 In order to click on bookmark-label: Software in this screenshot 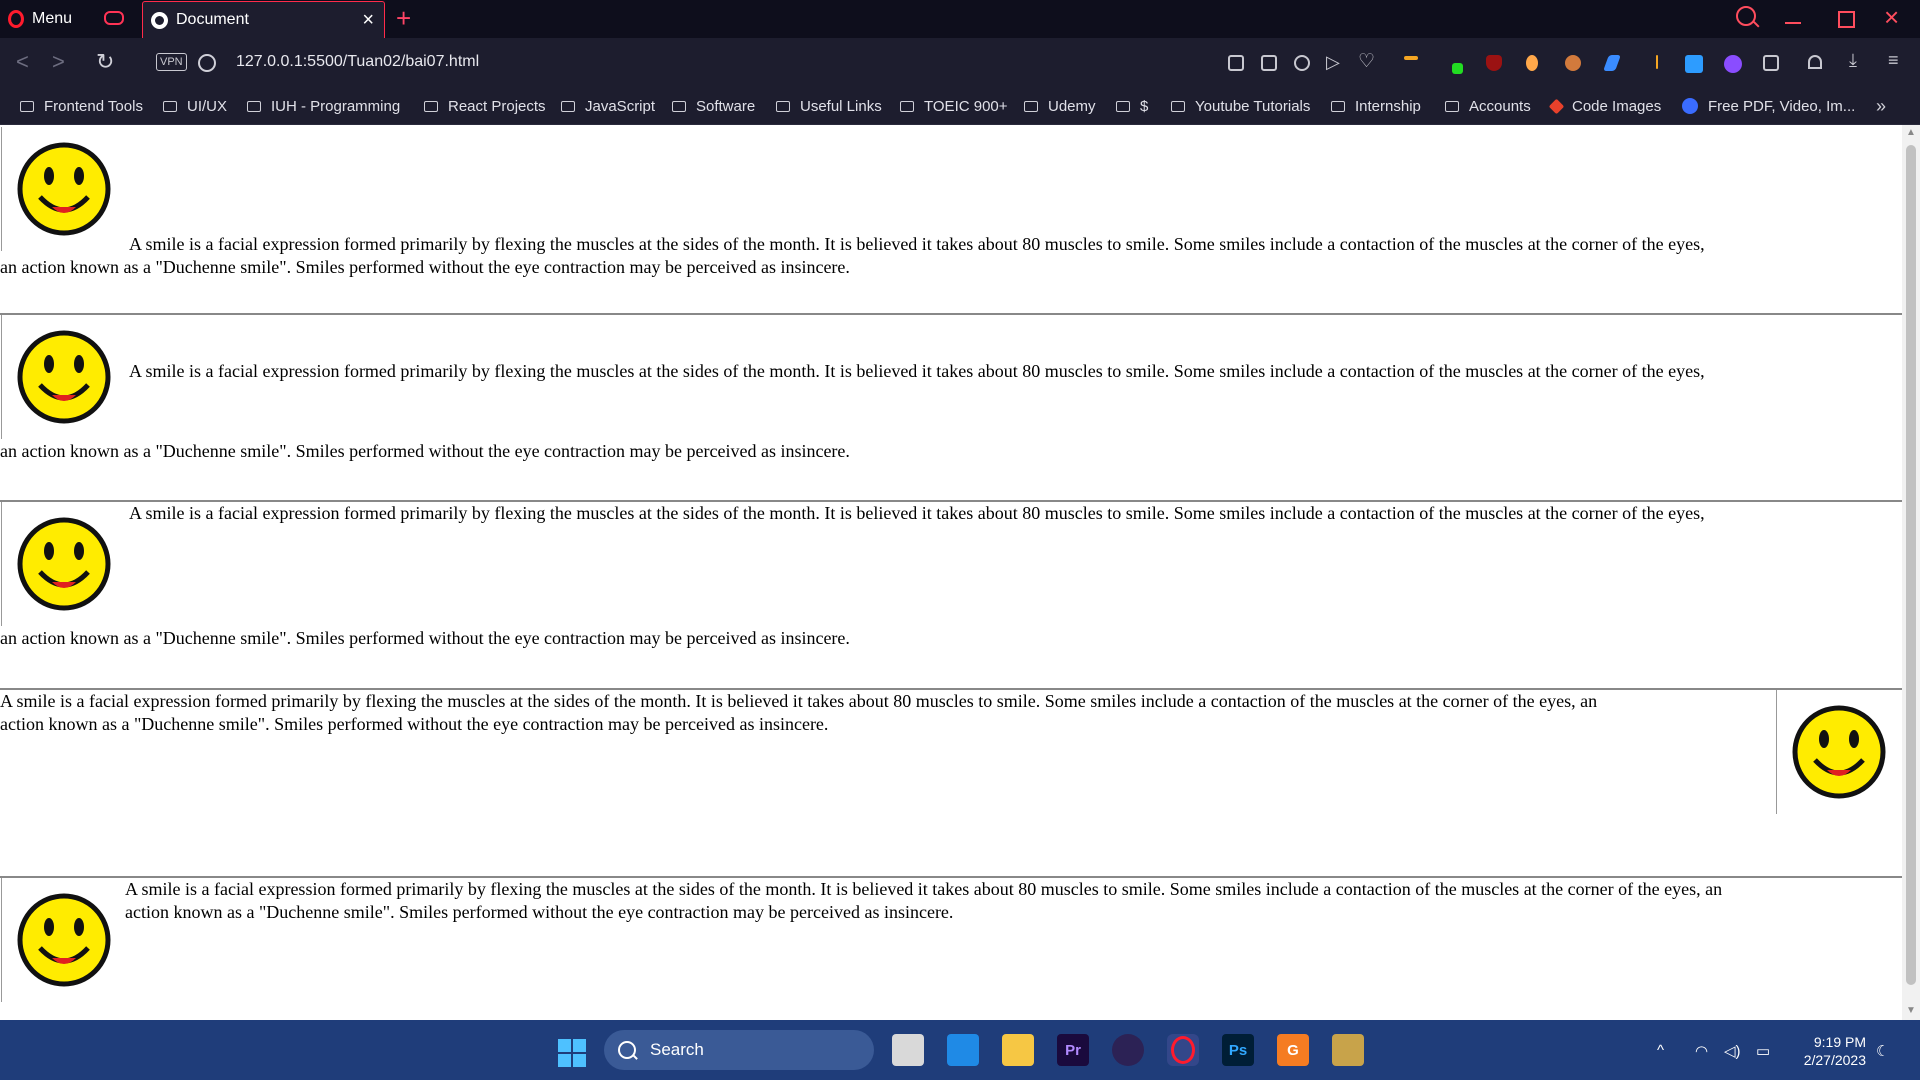, I will do `click(726, 106)`.